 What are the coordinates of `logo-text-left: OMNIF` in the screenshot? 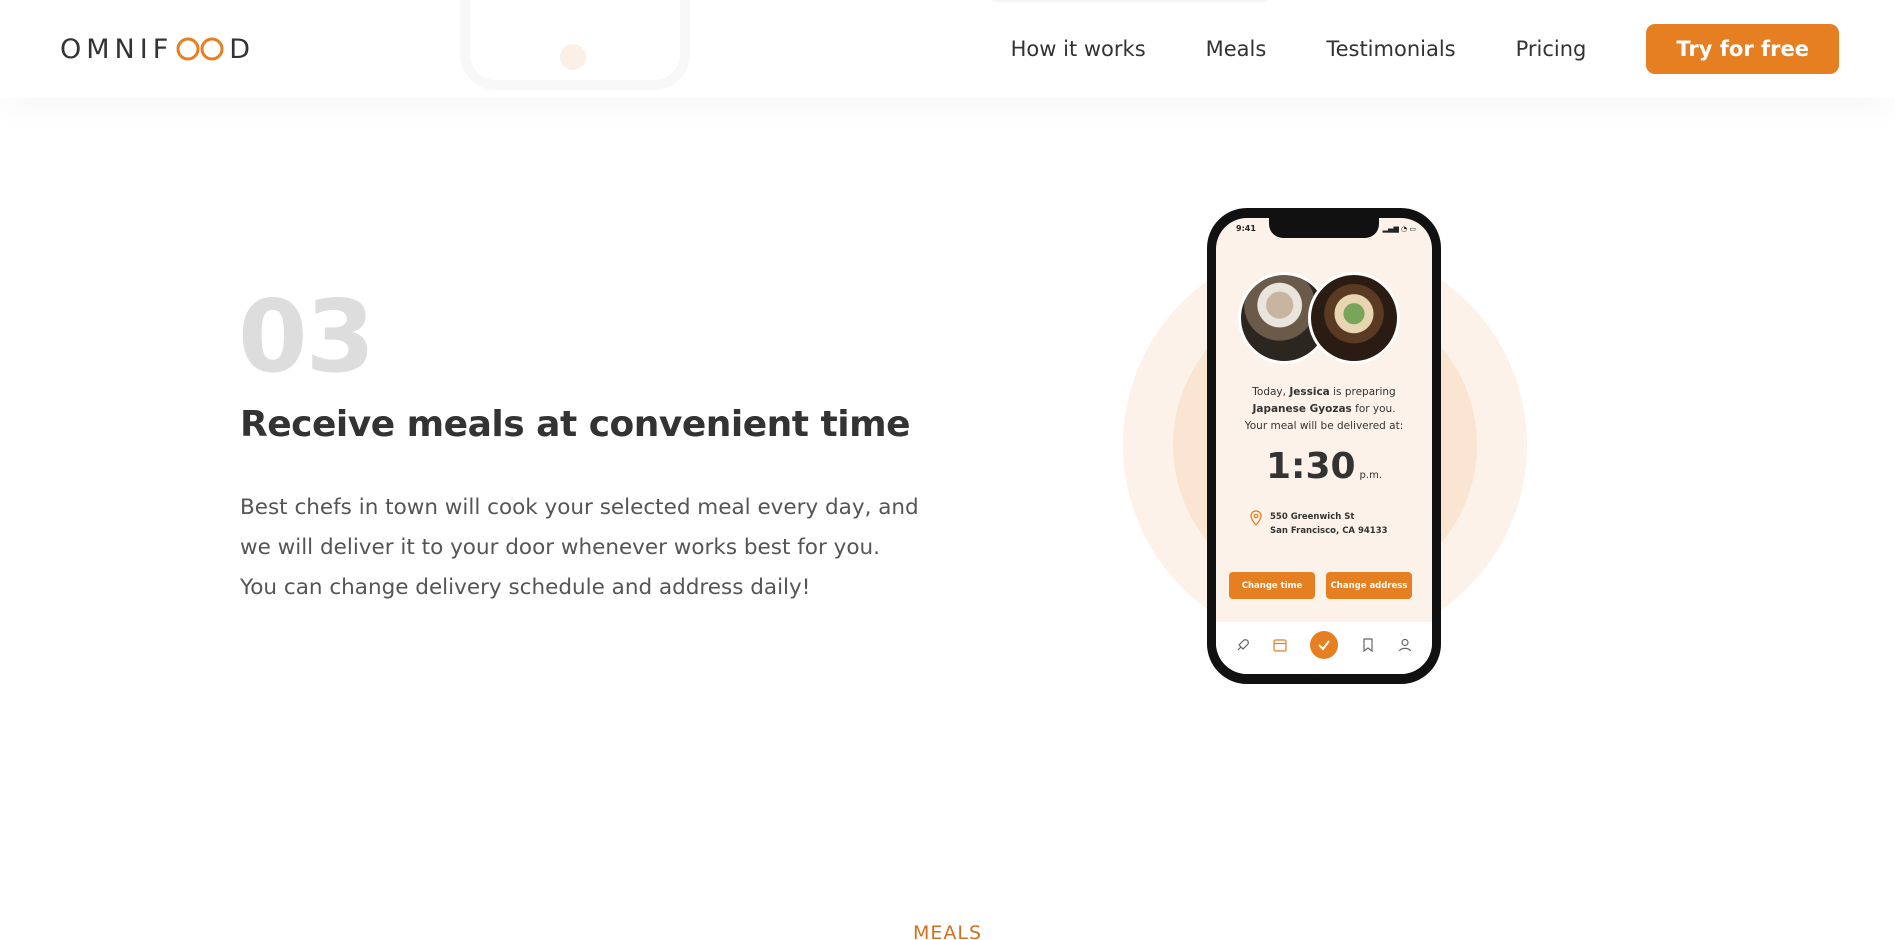 It's located at (117, 49).